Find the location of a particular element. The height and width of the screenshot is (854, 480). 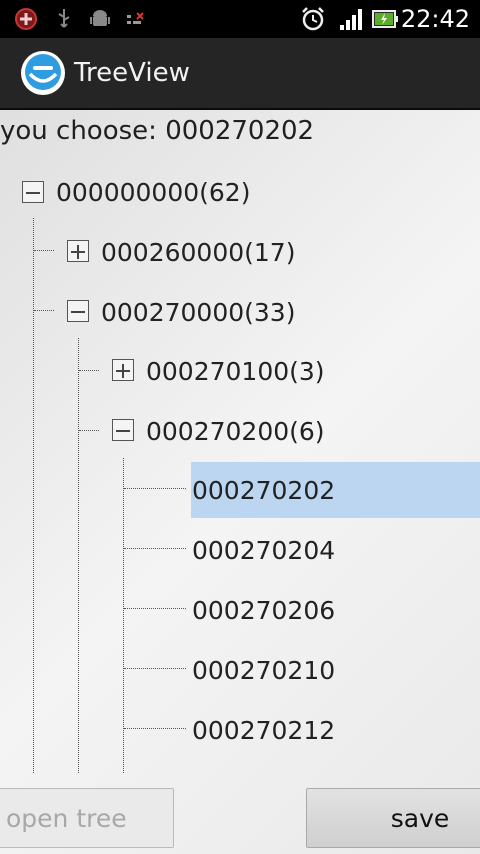

signal-icon is located at coordinates (351, 19).